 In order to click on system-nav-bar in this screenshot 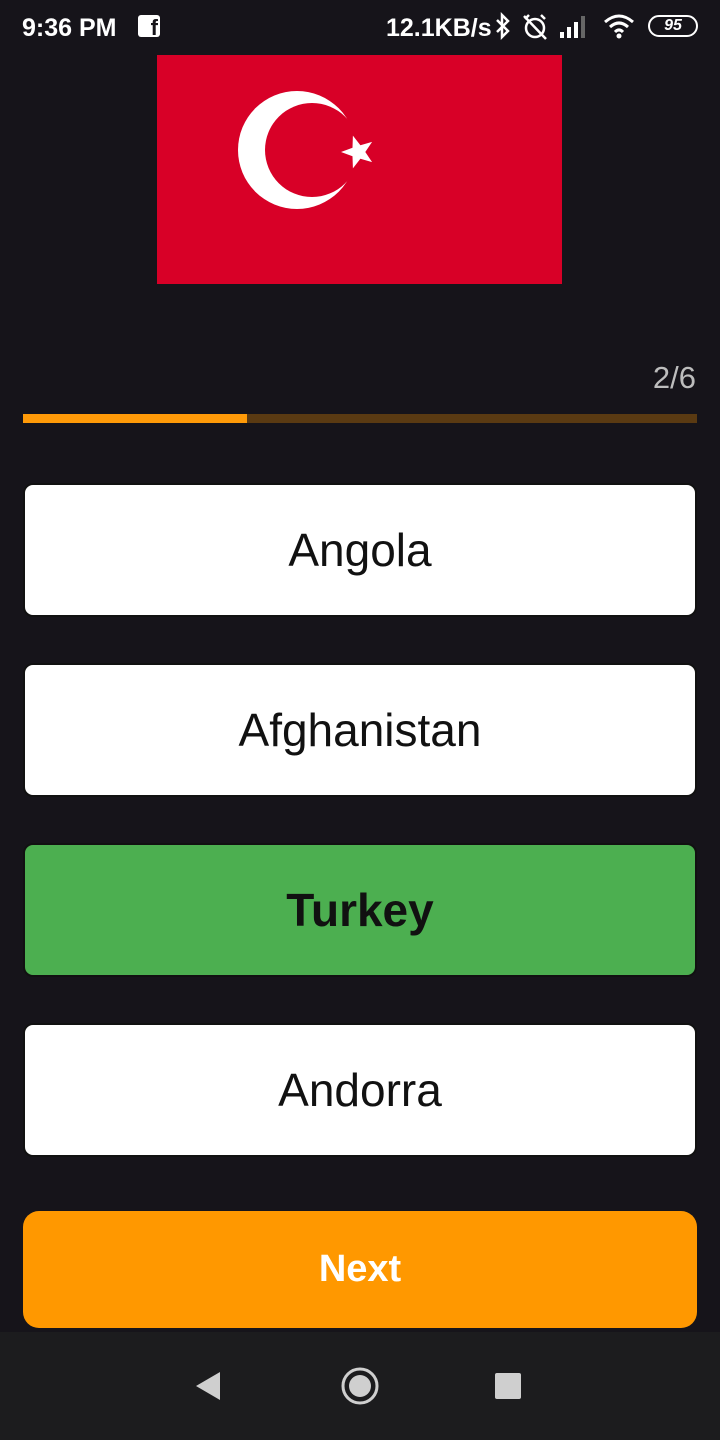, I will do `click(360, 1386)`.